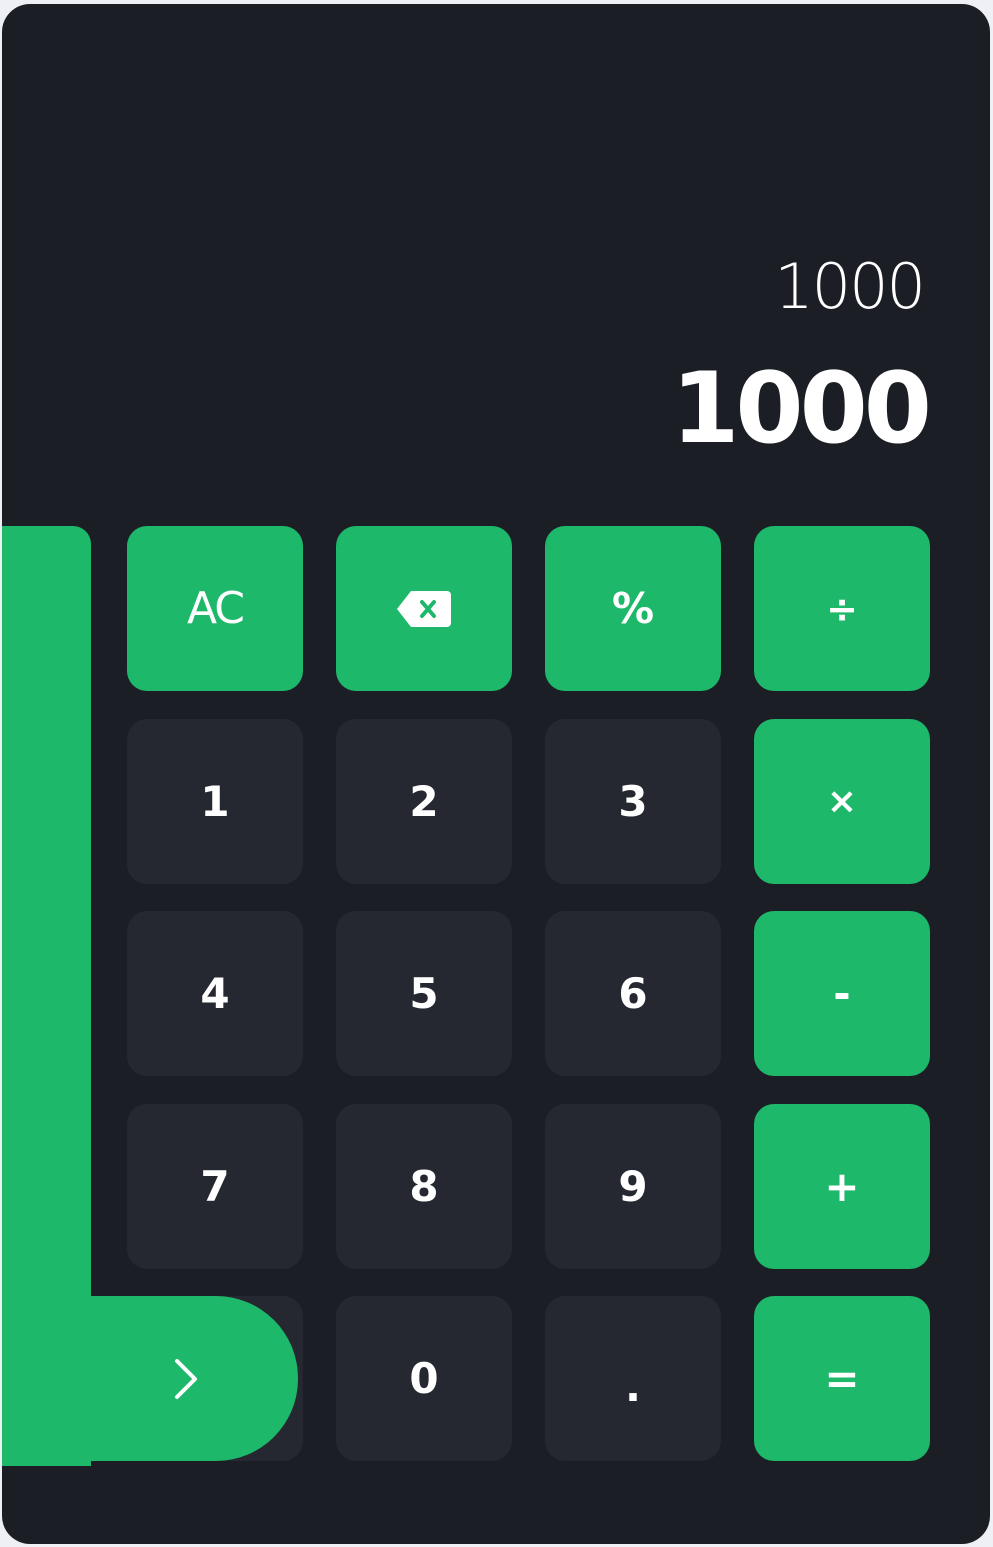 This screenshot has height=1547, width=993. I want to click on digit-label: 2, so click(424, 801).